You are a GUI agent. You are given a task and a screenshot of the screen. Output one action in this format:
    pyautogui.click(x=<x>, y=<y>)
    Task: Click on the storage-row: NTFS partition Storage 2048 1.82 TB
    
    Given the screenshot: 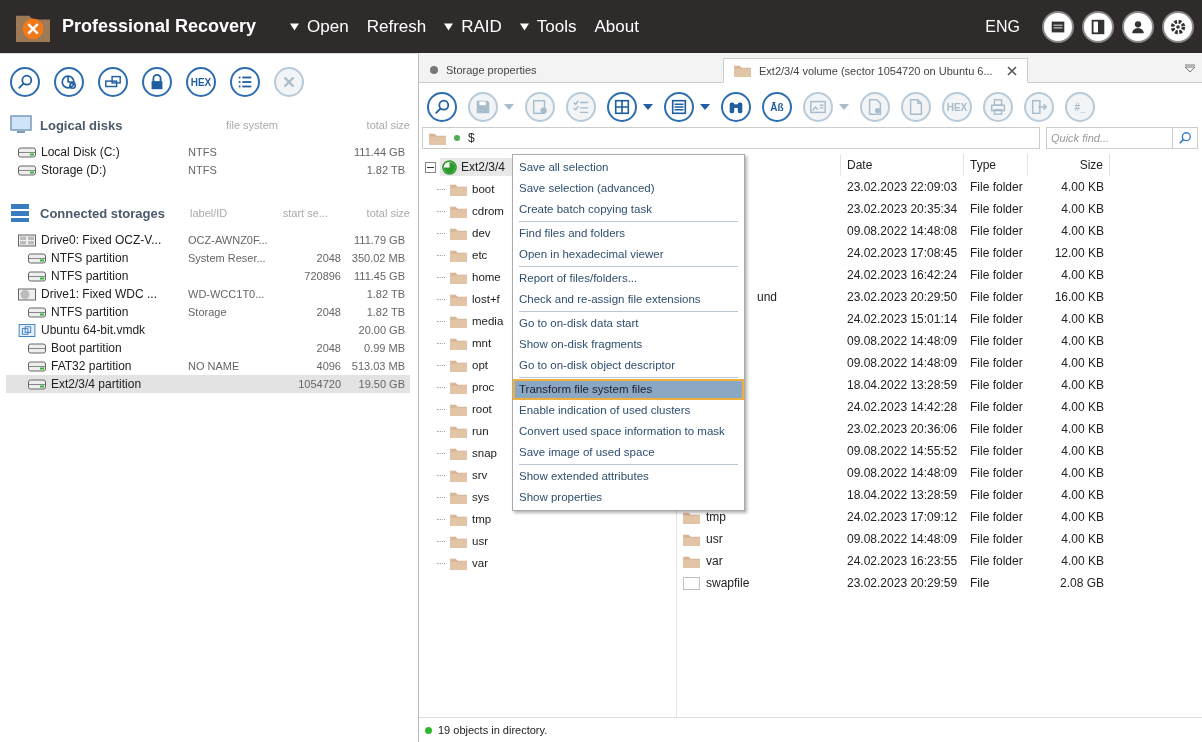 What is the action you would take?
    pyautogui.click(x=208, y=312)
    